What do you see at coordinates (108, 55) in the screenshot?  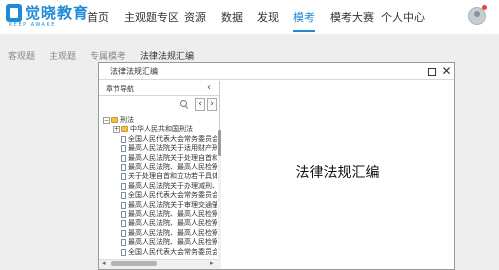 I see `breadcrumb-exclusive-mock: 专属模考` at bounding box center [108, 55].